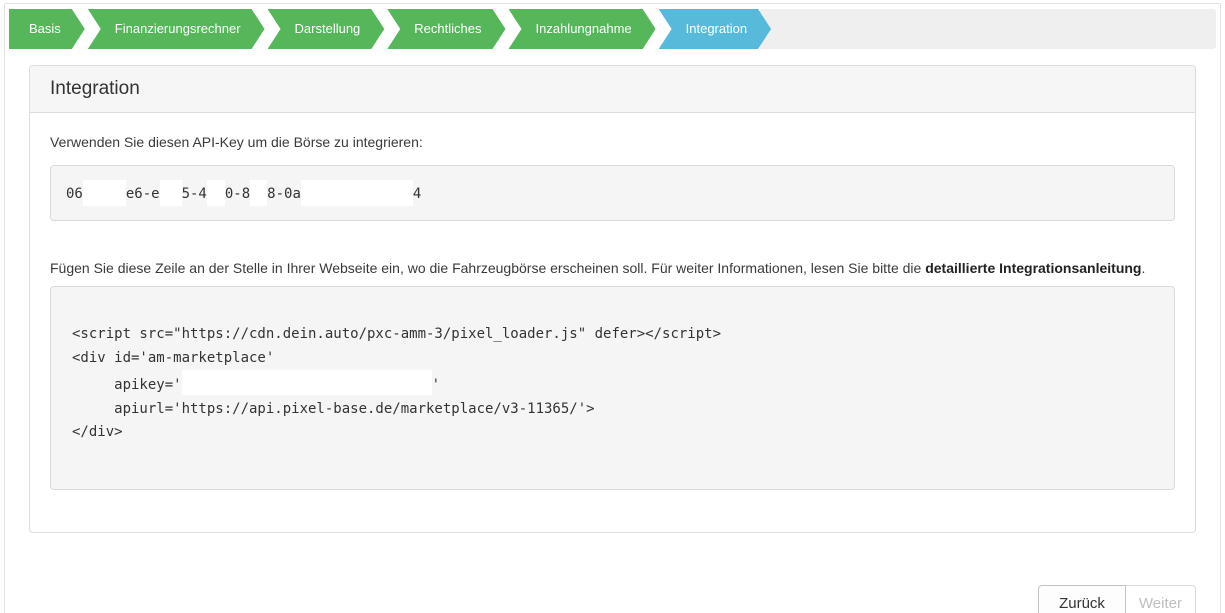 This screenshot has width=1225, height=613. I want to click on back-button: Zurück, so click(1082, 598).